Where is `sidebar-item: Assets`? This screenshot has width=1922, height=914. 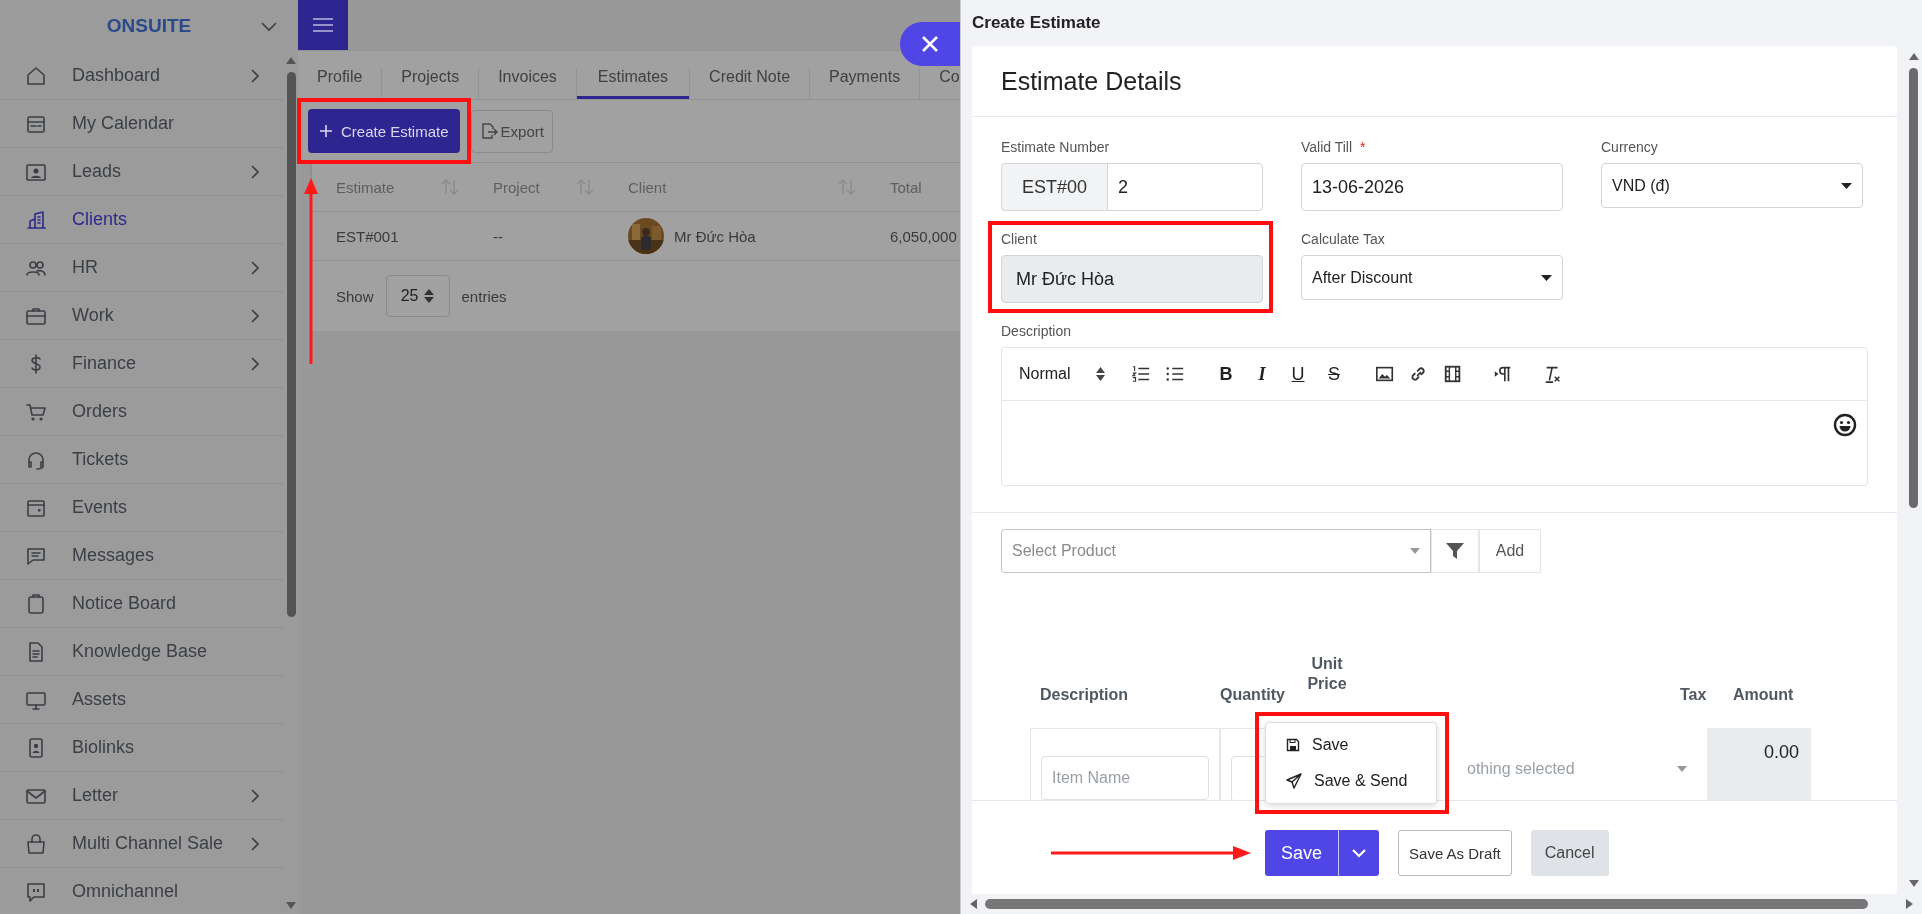 sidebar-item: Assets is located at coordinates (142, 700).